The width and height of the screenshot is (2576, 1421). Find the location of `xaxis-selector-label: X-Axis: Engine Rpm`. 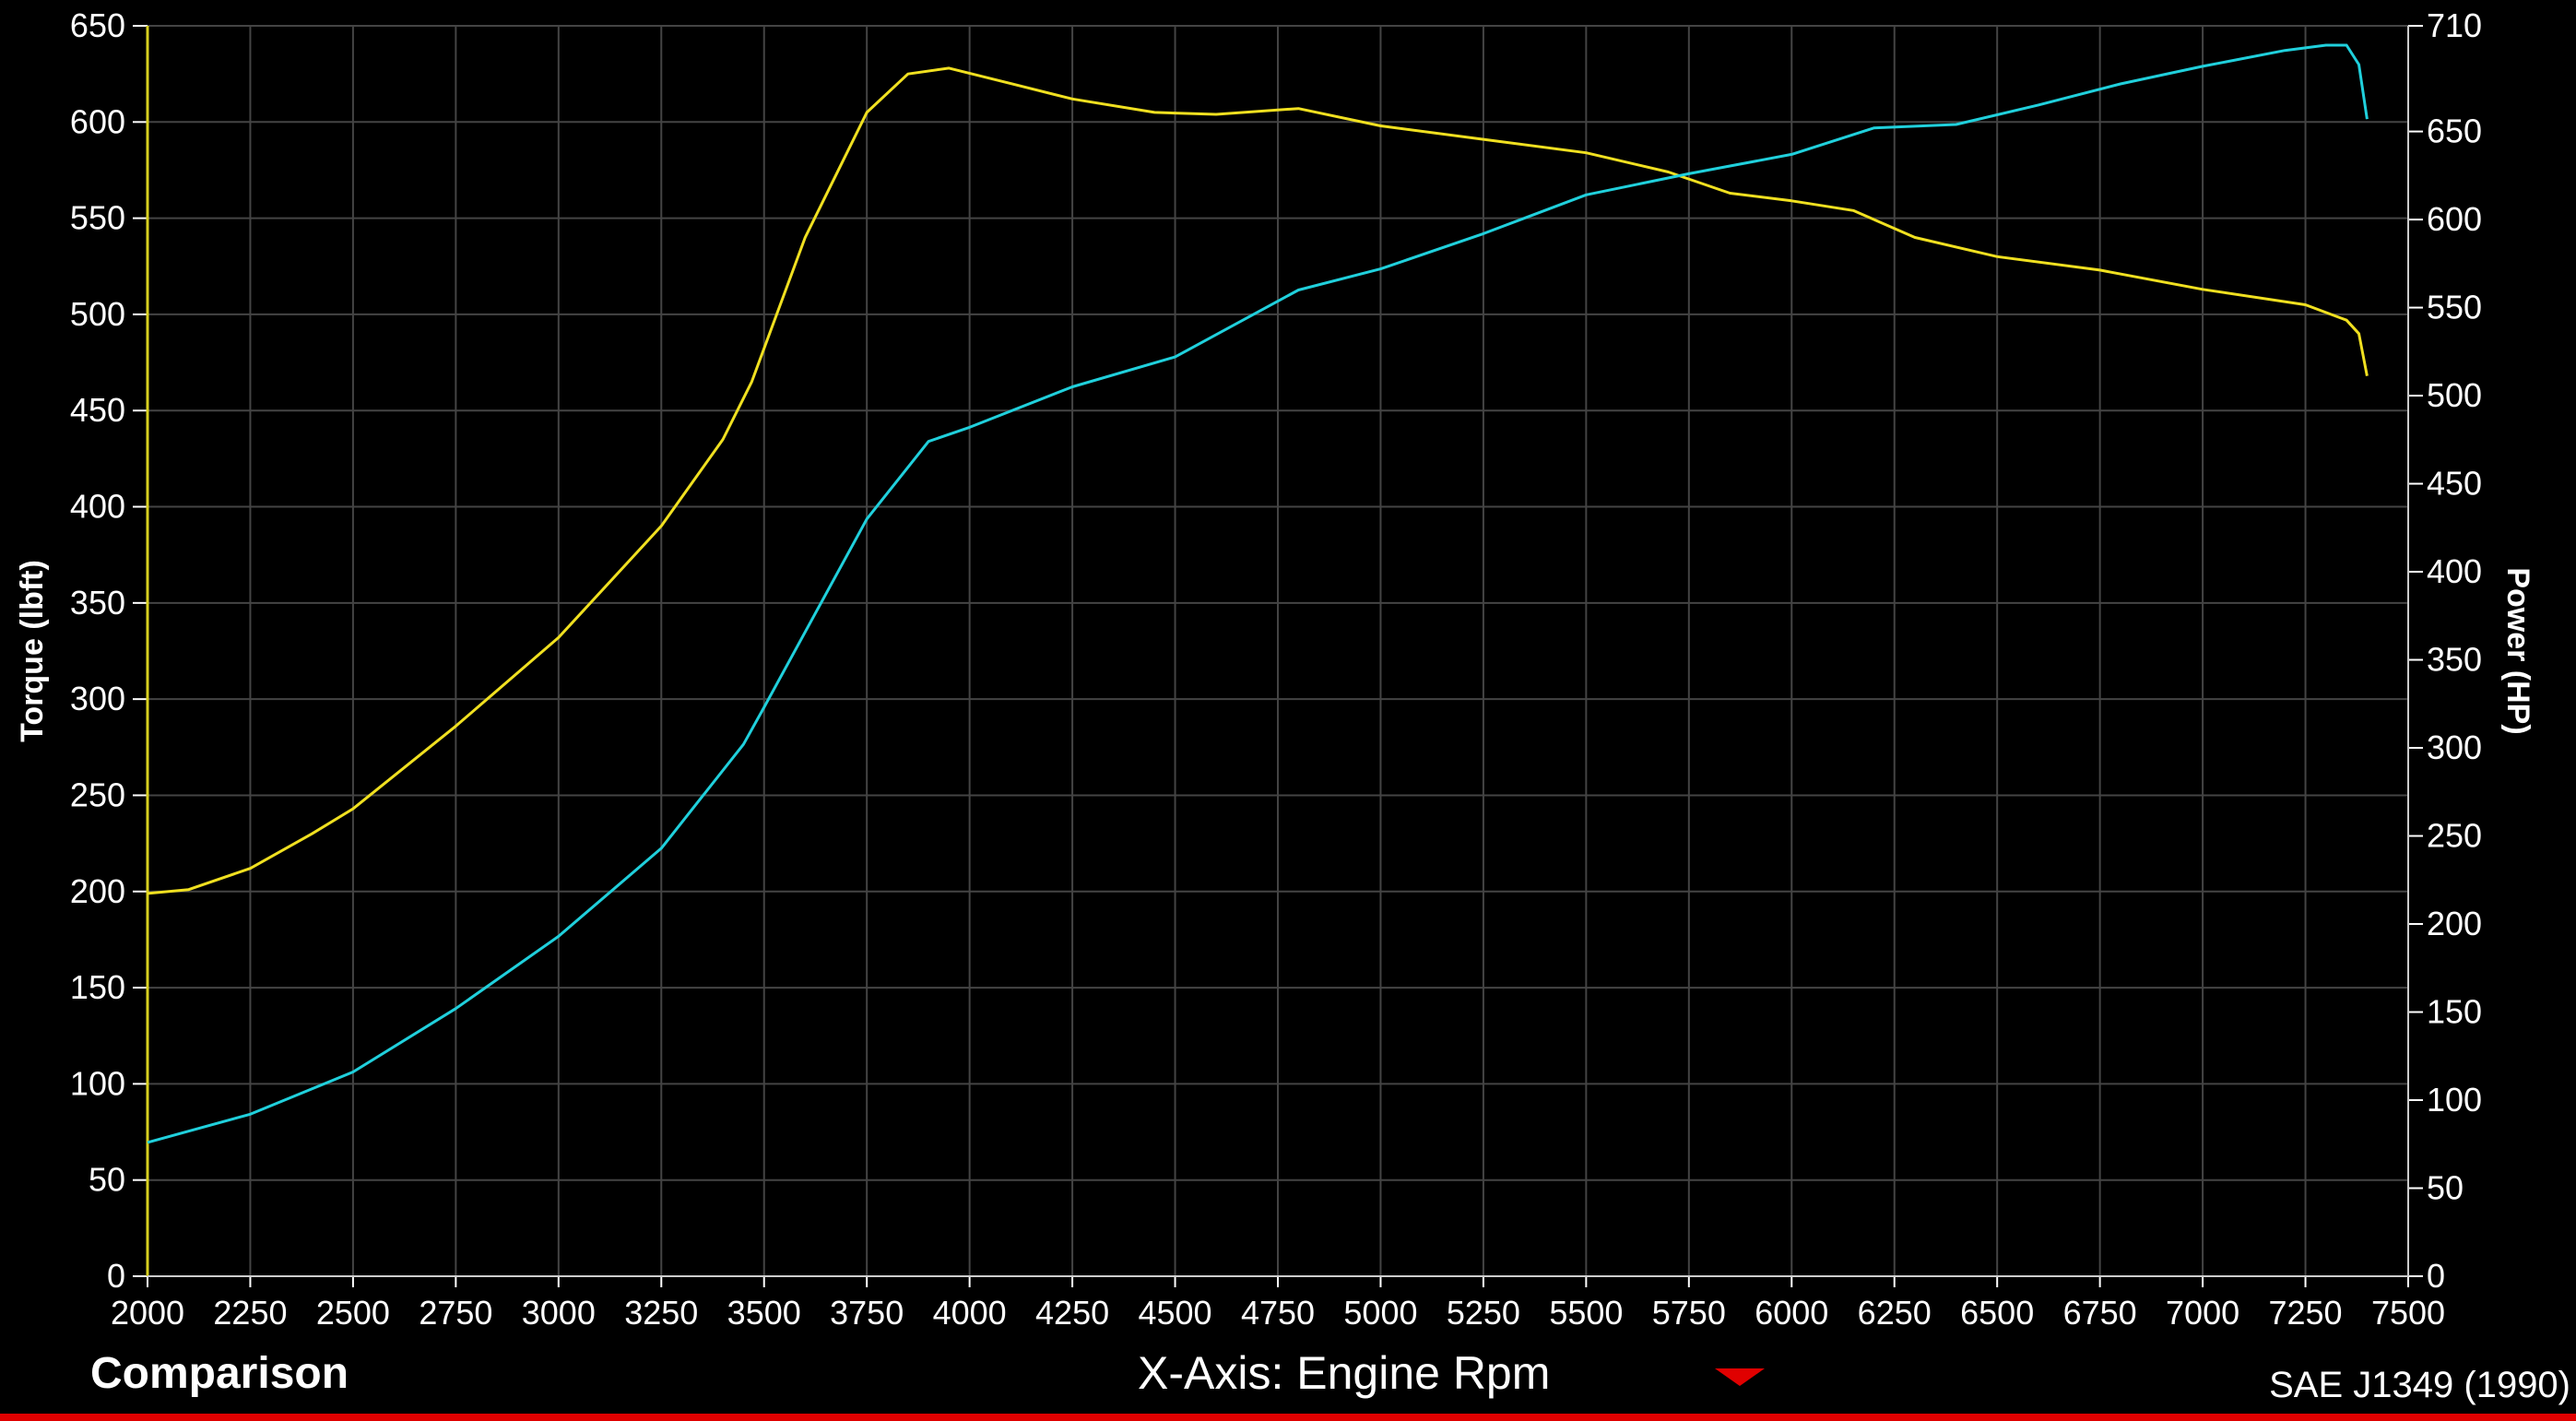

xaxis-selector-label: X-Axis: Engine Rpm is located at coordinates (1344, 1373).